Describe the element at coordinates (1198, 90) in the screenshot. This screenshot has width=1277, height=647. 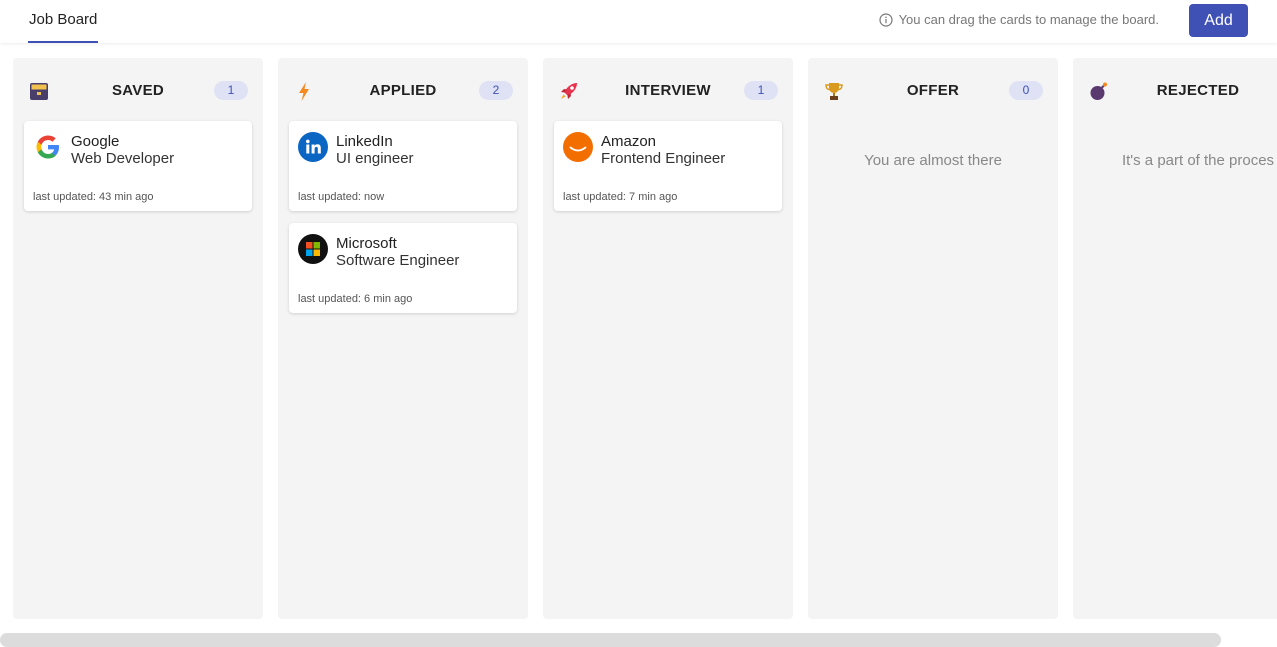
I see `column-title: REJECTED` at that location.